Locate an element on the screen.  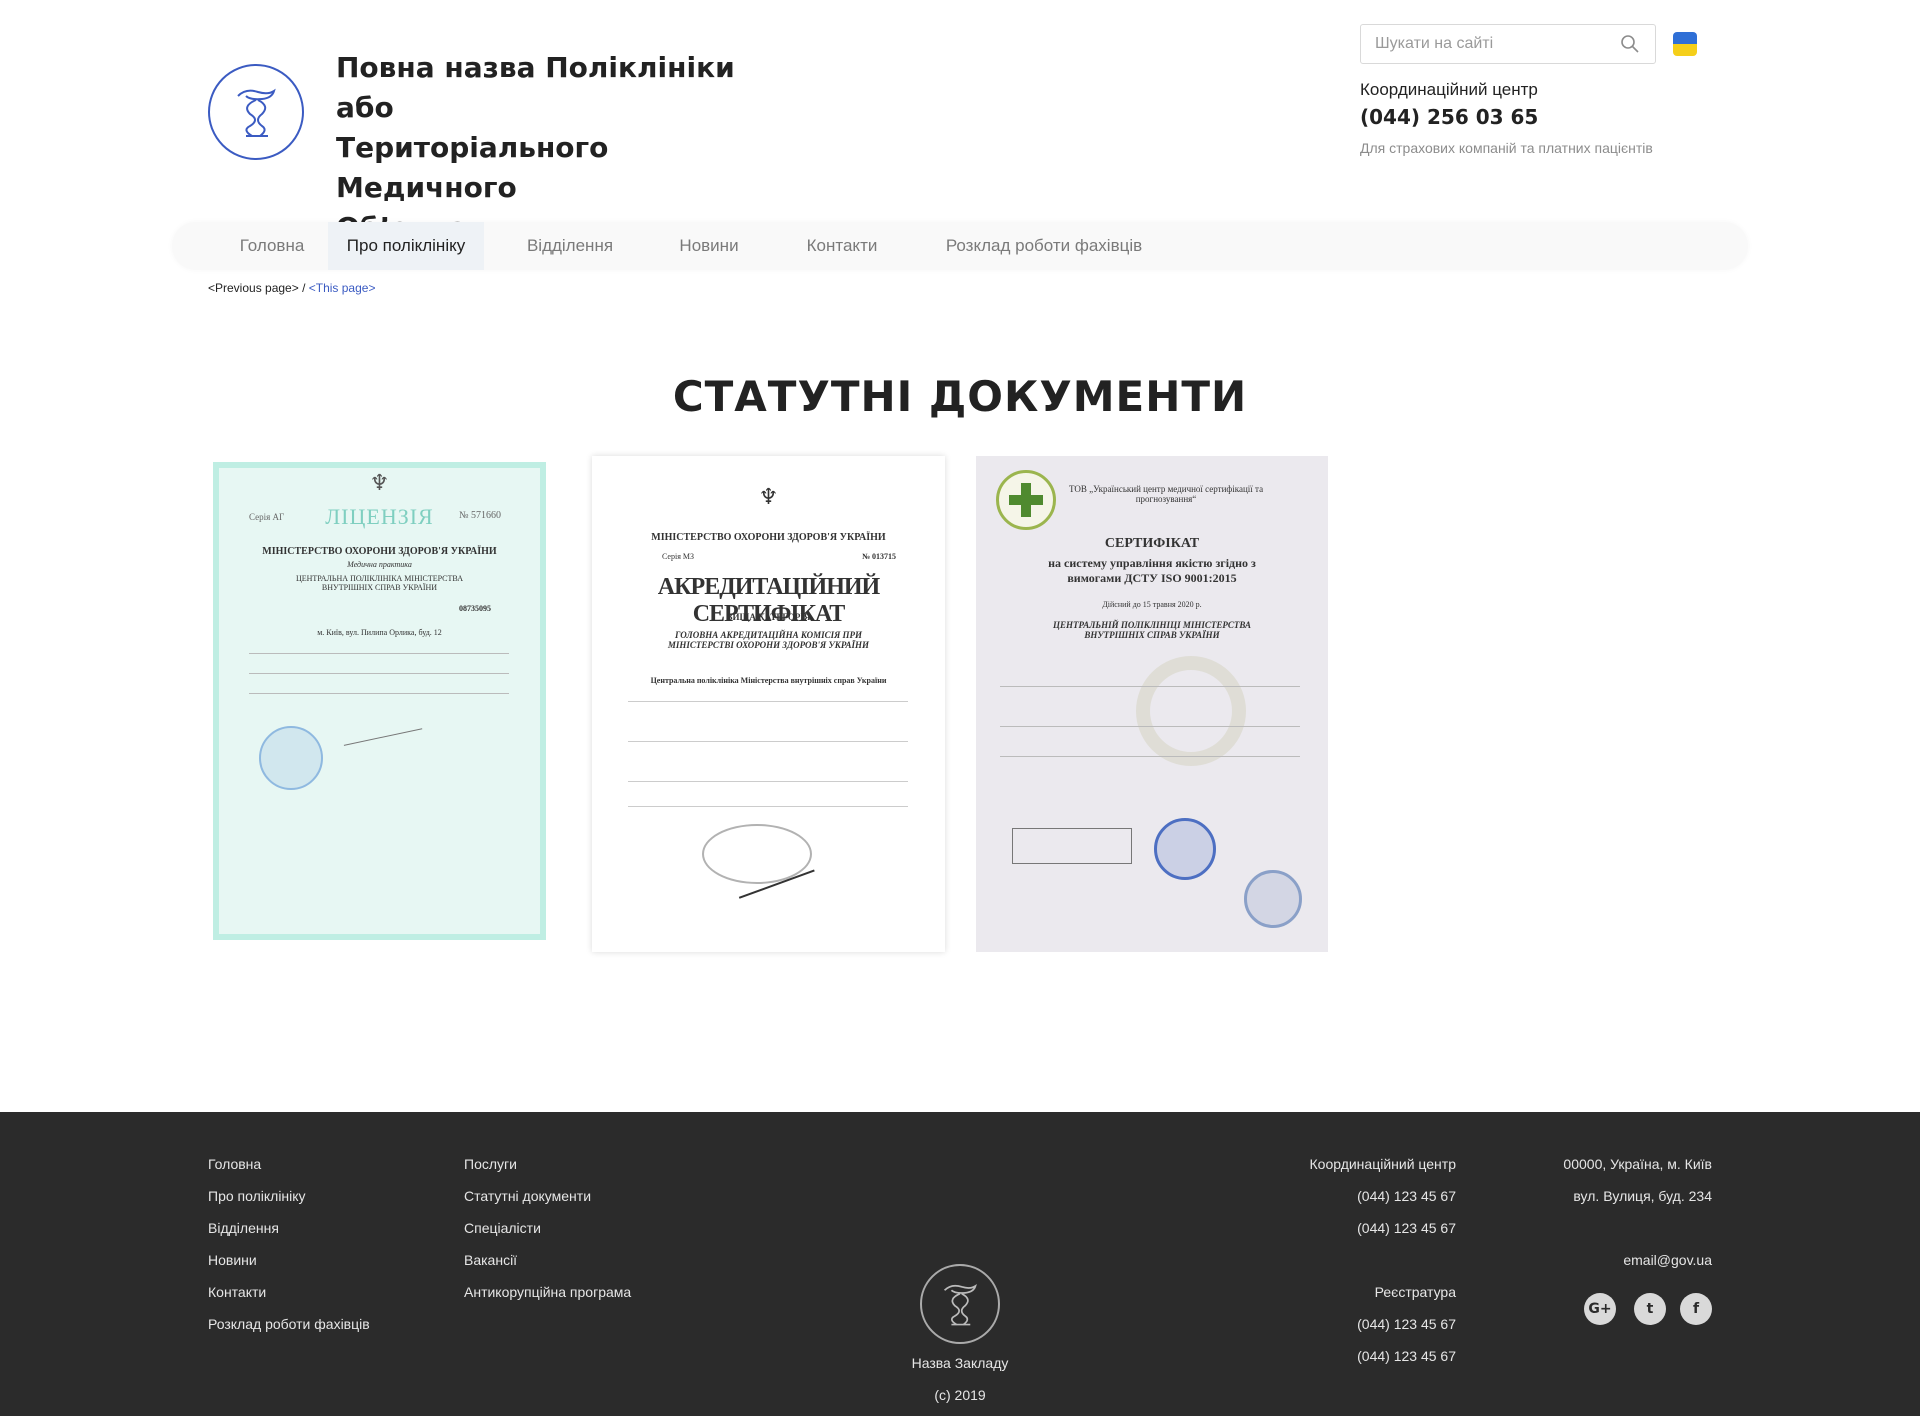
footer-coord-label: Координаційний центр is located at coordinates (1383, 1164).